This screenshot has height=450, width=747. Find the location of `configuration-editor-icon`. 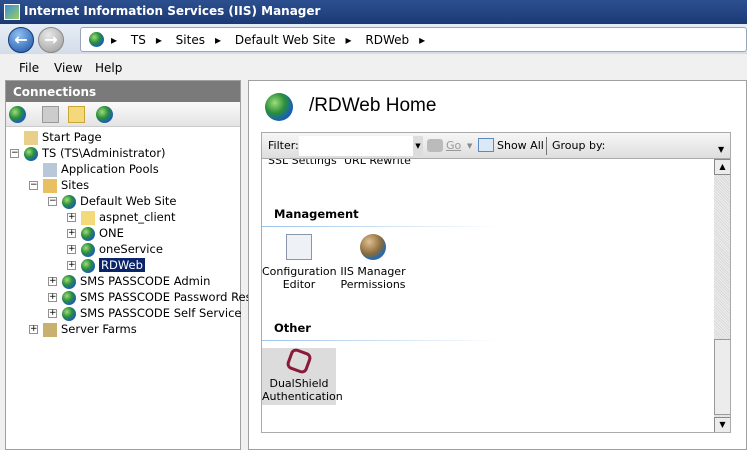

configuration-editor-icon is located at coordinates (299, 247).